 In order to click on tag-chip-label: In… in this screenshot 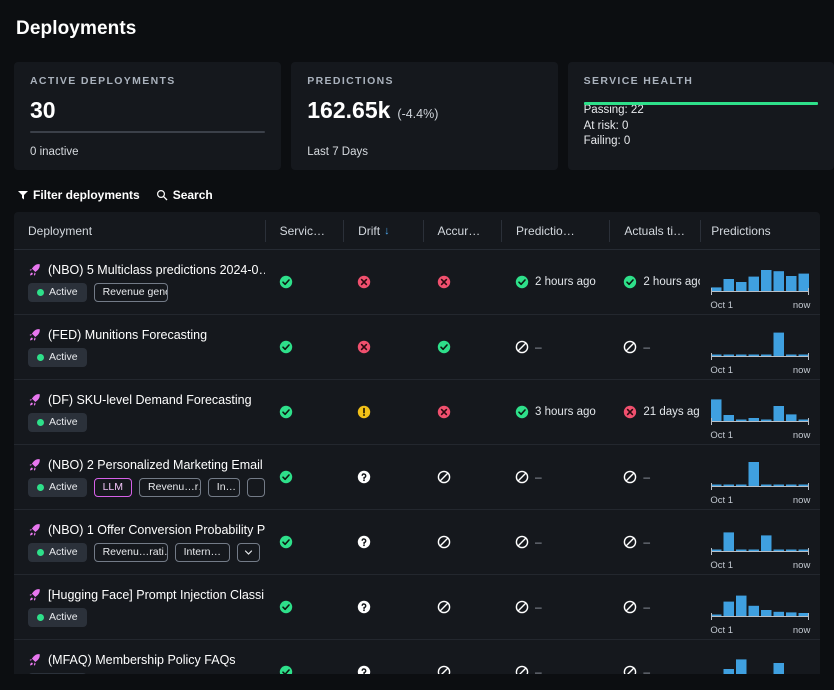, I will do `click(226, 487)`.